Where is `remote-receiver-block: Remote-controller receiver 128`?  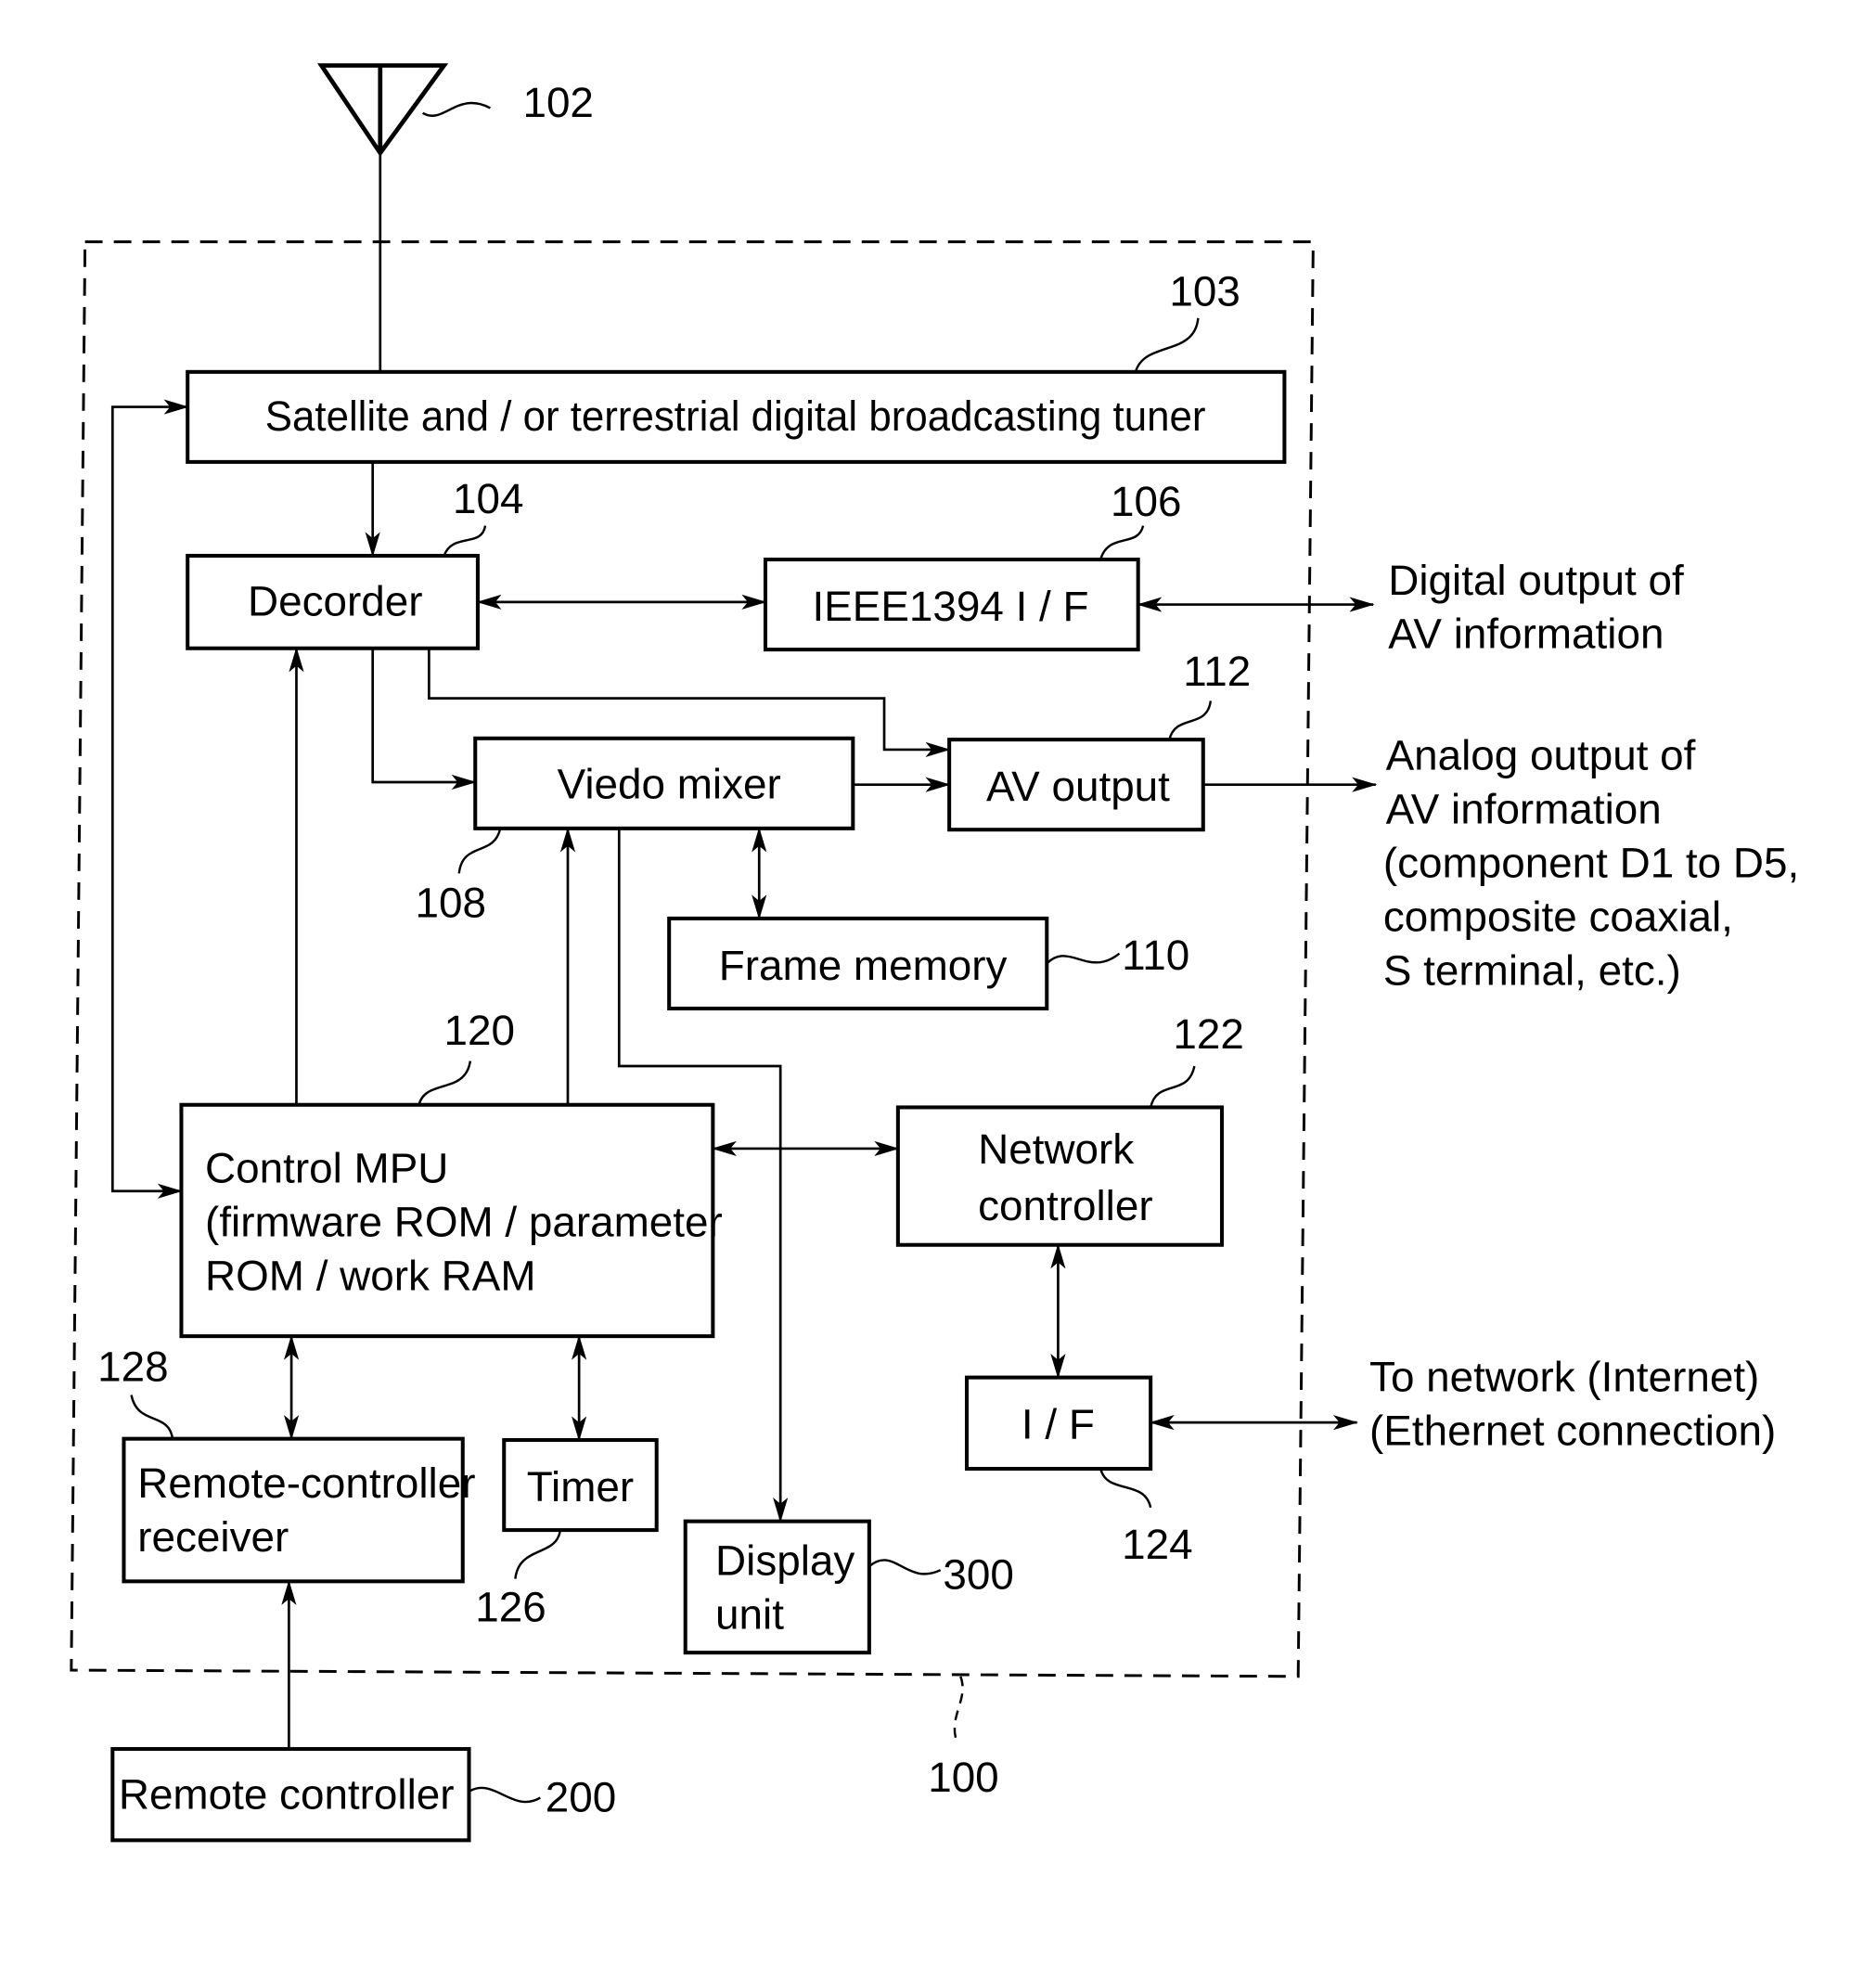
remote-receiver-block: Remote-controller receiver 128 is located at coordinates (286, 1463).